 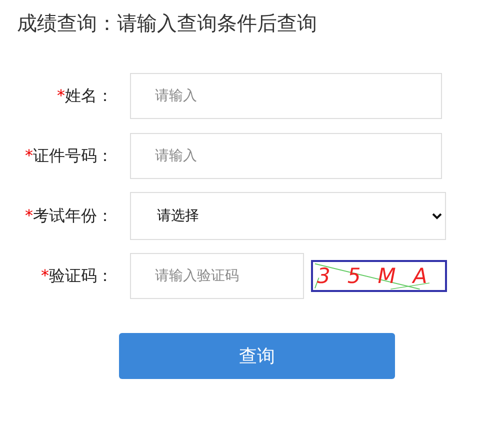 I want to click on field-label: 验证码：, so click(x=81, y=275).